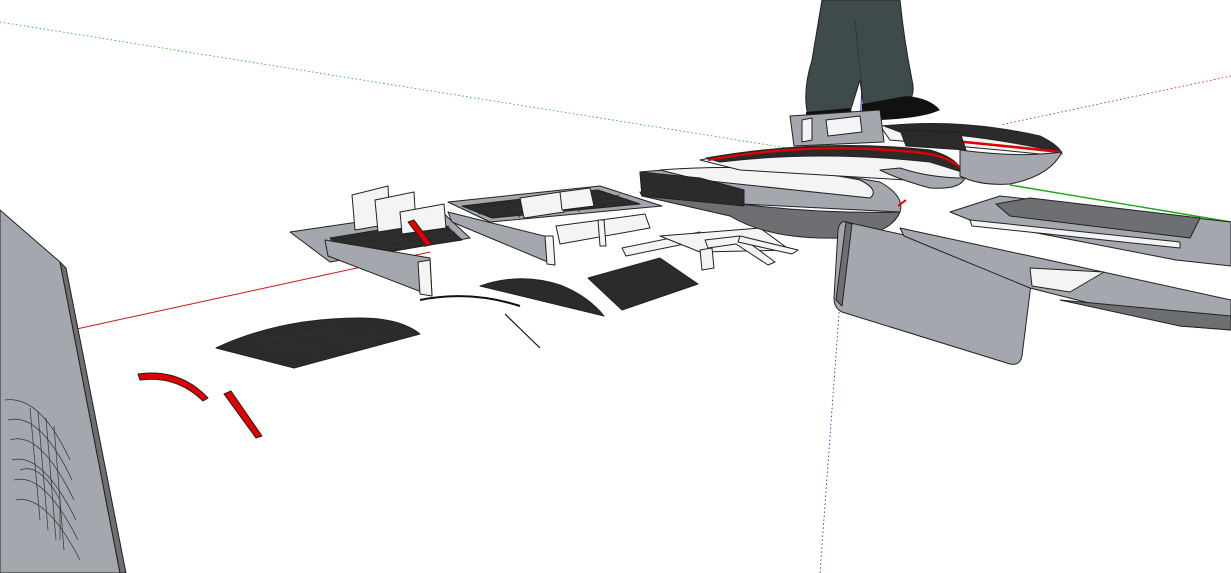  I want to click on dark-square-panel, so click(643, 284).